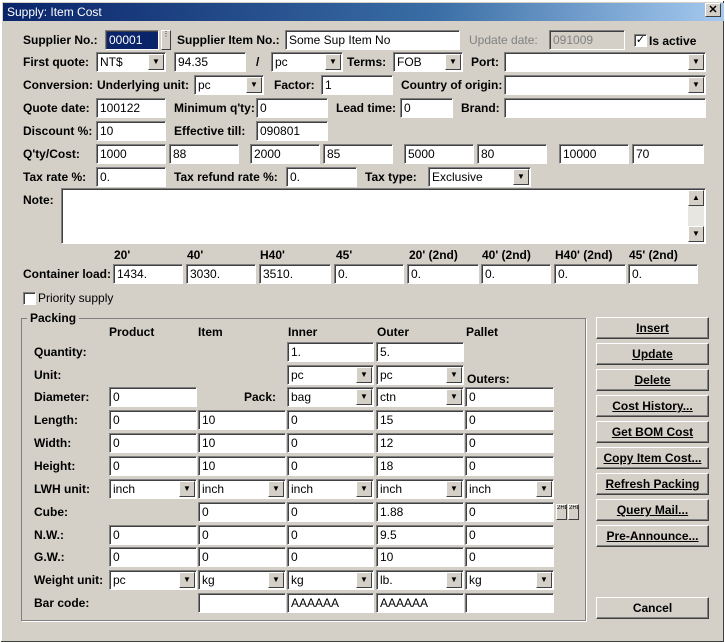 This screenshot has width=725, height=643. Describe the element at coordinates (131, 154) in the screenshot. I see `qty-break-1-input: 1000` at that location.